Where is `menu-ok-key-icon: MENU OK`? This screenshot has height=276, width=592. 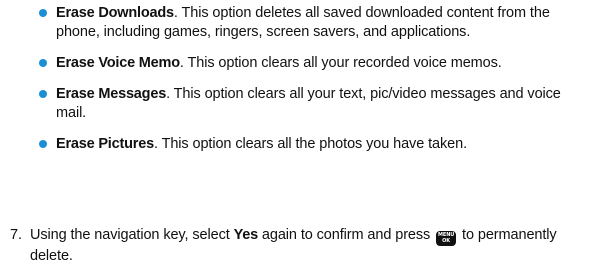 menu-ok-key-icon: MENU OK is located at coordinates (446, 238).